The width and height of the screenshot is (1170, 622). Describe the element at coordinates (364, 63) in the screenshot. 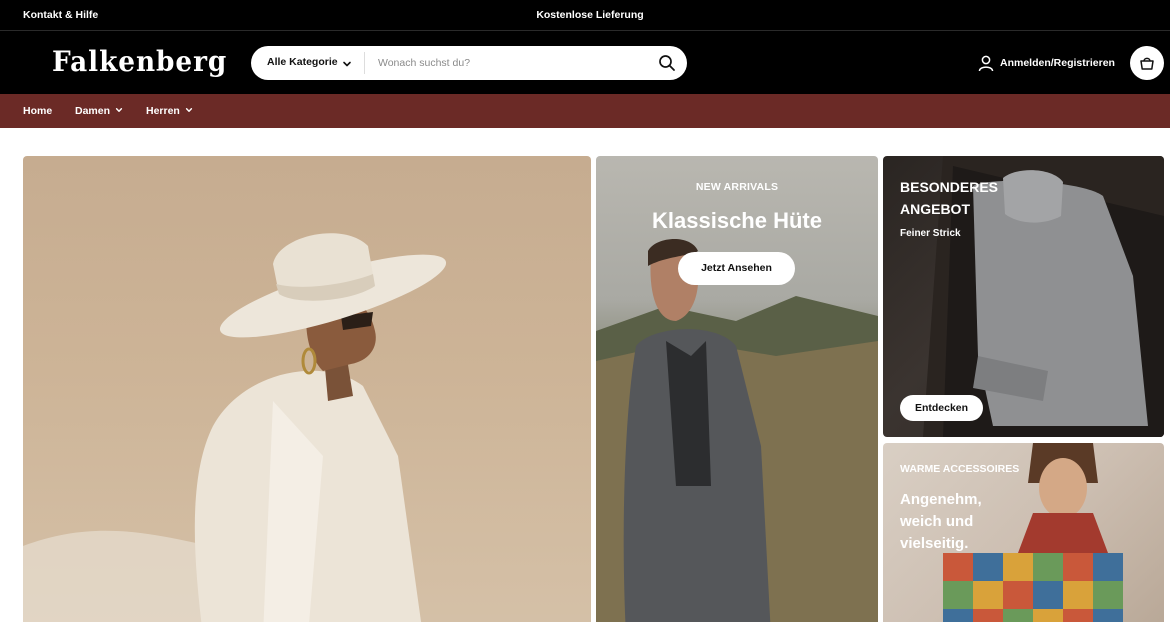

I see `search-divider` at that location.